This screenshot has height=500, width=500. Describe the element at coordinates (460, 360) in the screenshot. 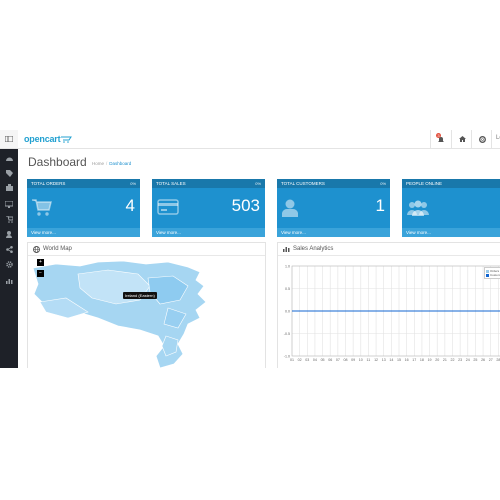

I see `chart-x-tick-label: 23` at that location.